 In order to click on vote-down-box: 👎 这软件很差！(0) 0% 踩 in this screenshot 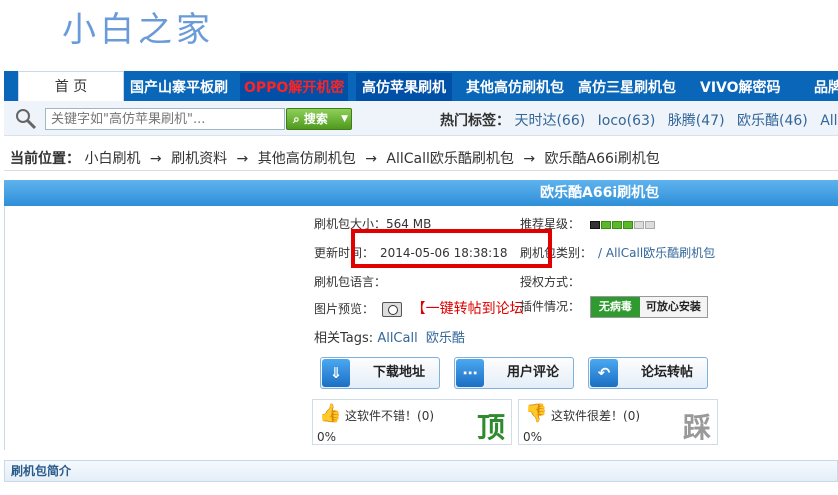, I will do `click(618, 422)`.